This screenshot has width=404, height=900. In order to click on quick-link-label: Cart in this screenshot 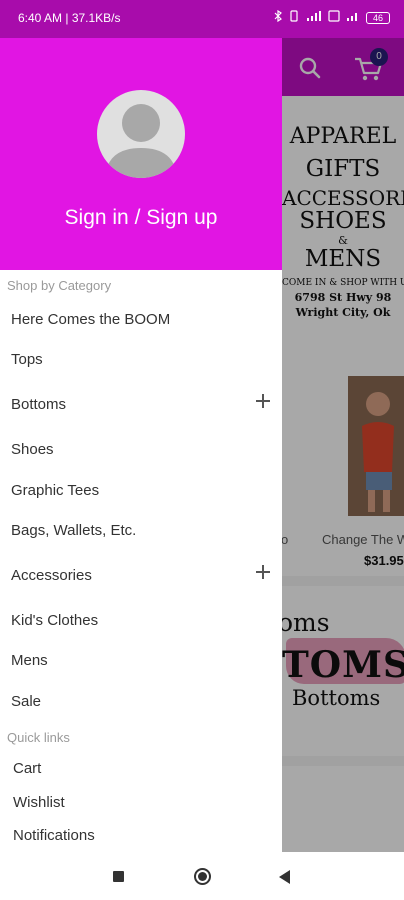, I will do `click(27, 768)`.